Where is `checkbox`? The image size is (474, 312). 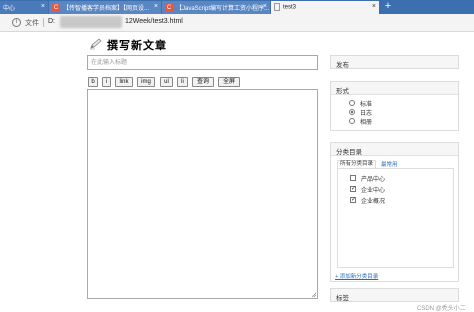
checkbox is located at coordinates (353, 178).